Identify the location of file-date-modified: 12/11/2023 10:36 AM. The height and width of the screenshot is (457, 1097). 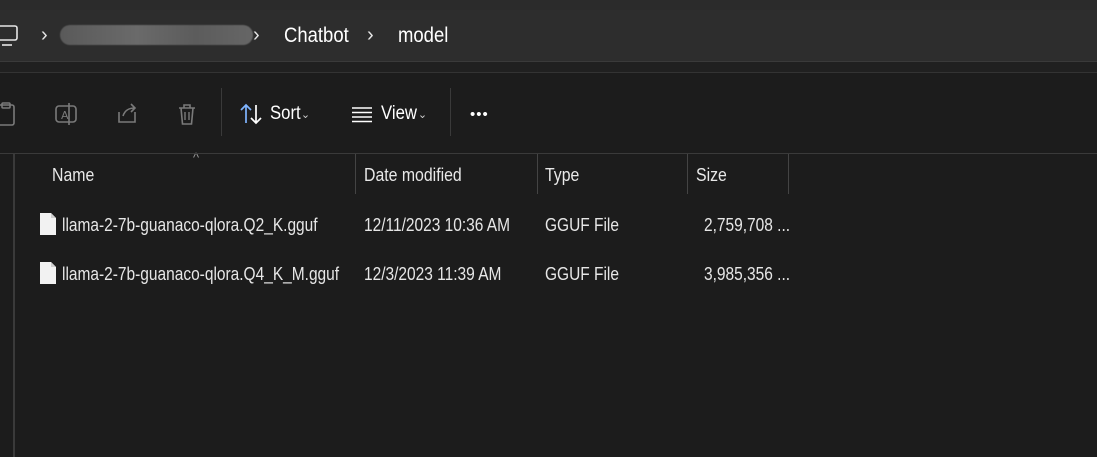
(437, 225).